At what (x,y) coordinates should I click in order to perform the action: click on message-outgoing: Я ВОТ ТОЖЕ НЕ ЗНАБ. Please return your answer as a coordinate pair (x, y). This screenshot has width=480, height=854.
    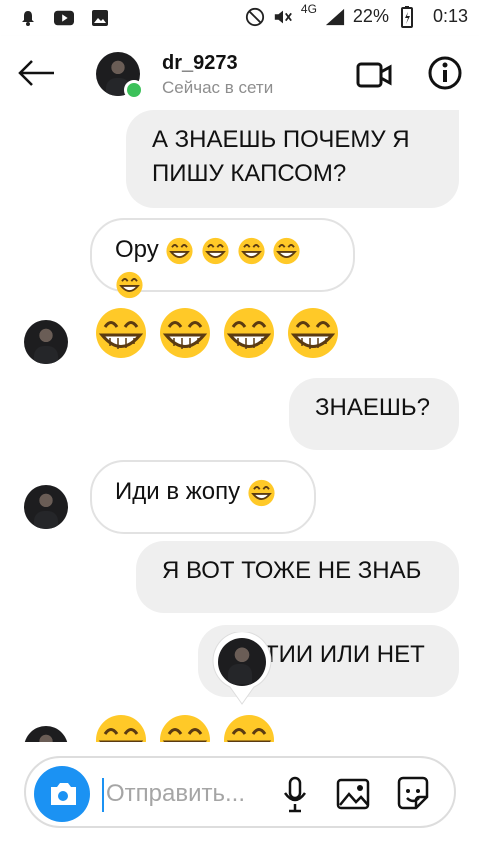
    Looking at the image, I should click on (297, 577).